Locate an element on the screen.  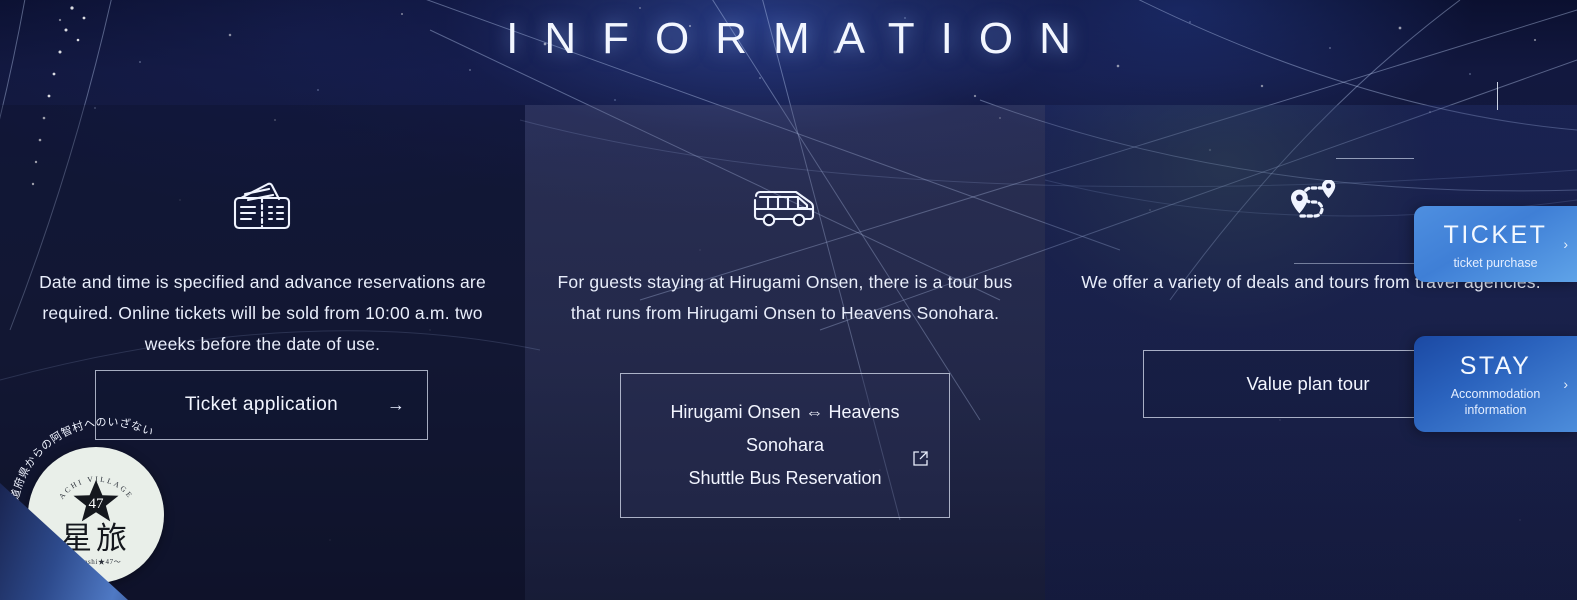
shuttle-line-3: Shuttle Bus Reservation is located at coordinates (785, 478).